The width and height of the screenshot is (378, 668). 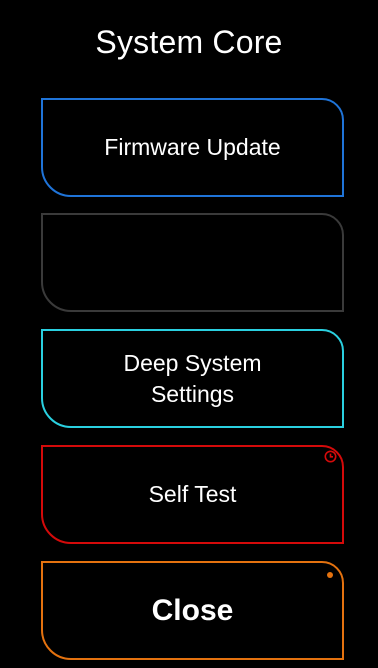 I want to click on empty-slot-button, so click(x=192, y=262).